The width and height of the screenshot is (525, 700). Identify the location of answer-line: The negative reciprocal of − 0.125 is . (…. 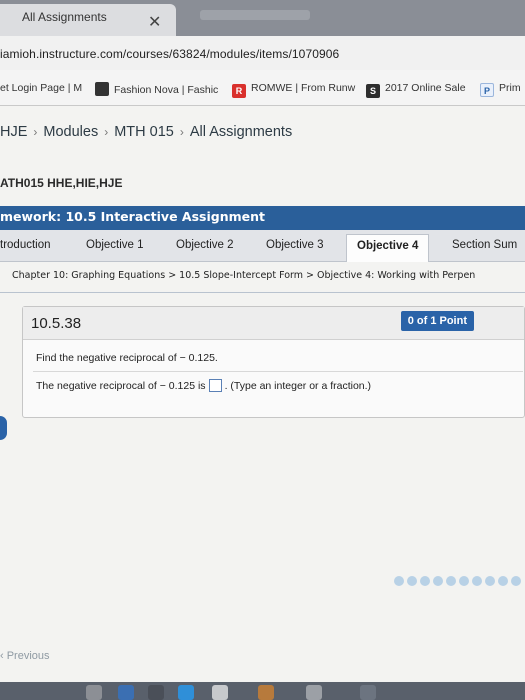
(203, 385).